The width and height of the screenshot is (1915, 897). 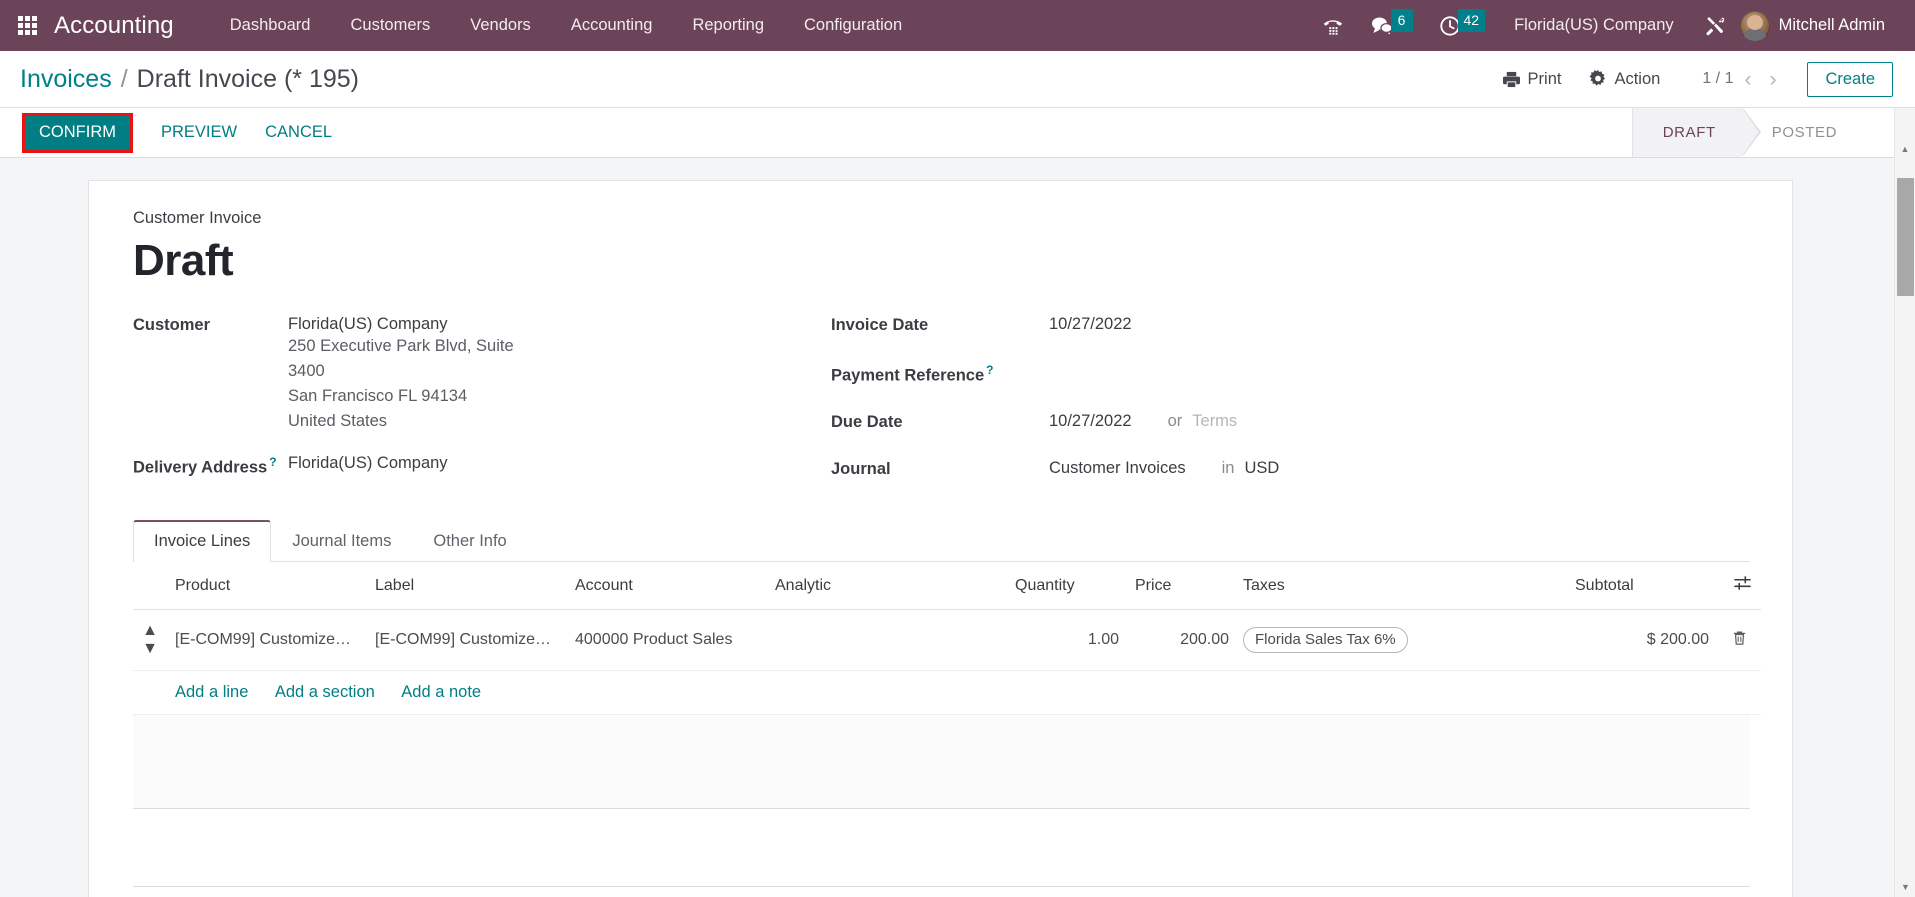 I want to click on invoice-terms-band, so click(x=941, y=848).